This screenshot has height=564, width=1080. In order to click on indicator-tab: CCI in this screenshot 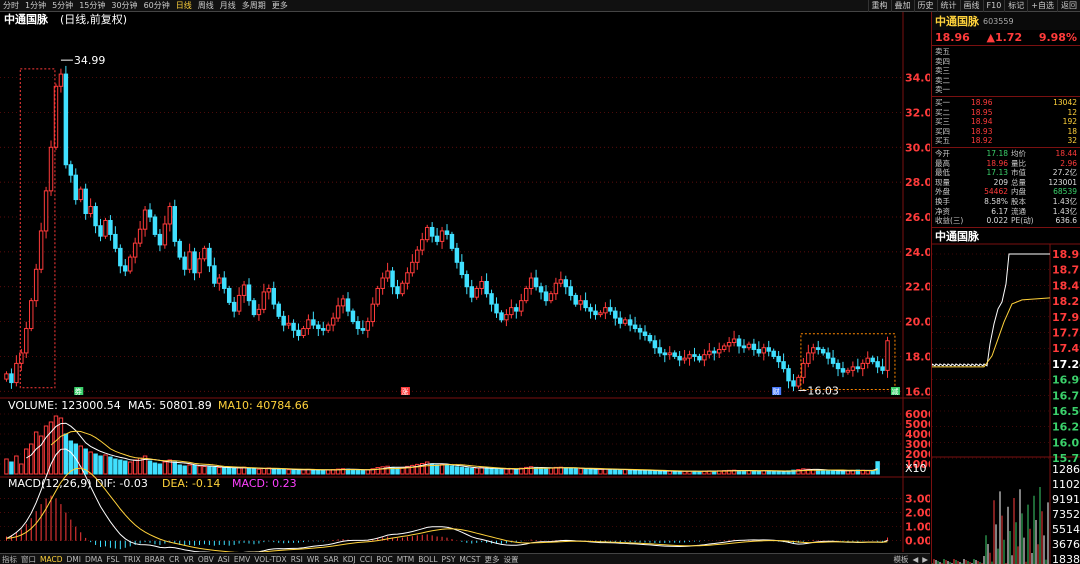, I will do `click(366, 559)`.